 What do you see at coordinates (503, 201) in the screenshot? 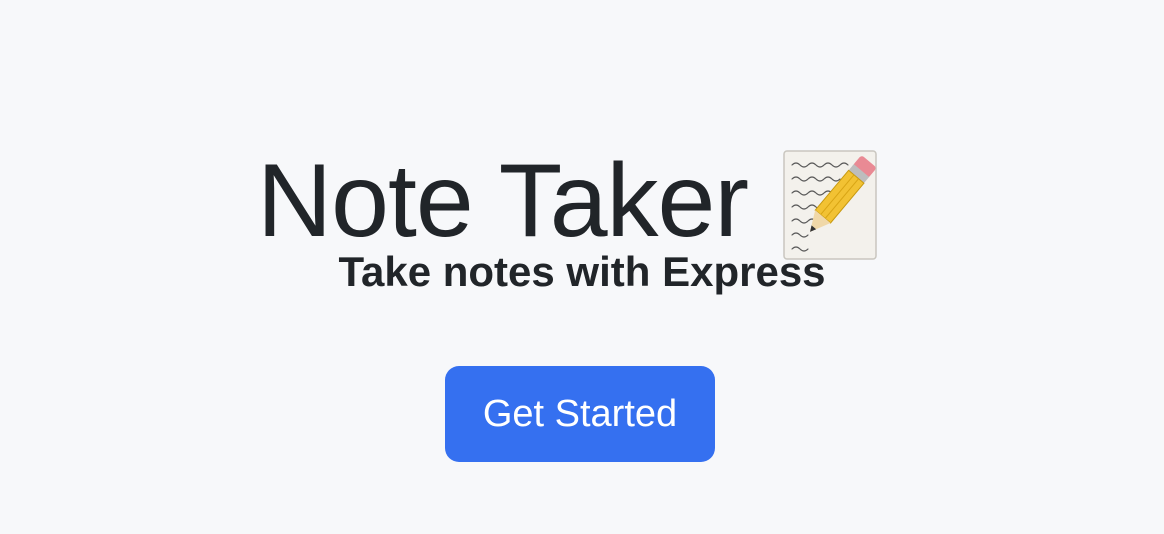
I see `page-title-text: Note Taker` at bounding box center [503, 201].